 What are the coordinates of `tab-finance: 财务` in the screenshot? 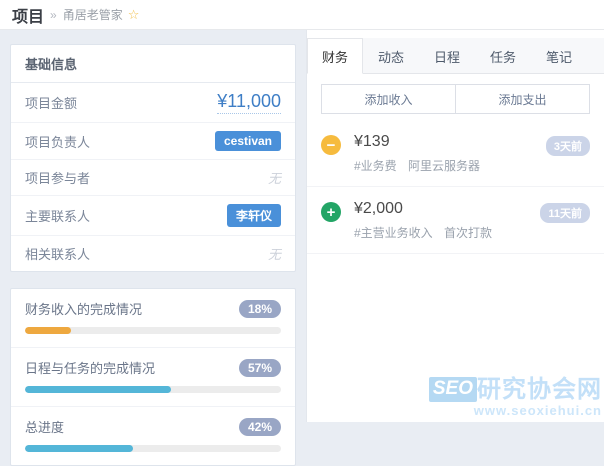 It's located at (335, 56).